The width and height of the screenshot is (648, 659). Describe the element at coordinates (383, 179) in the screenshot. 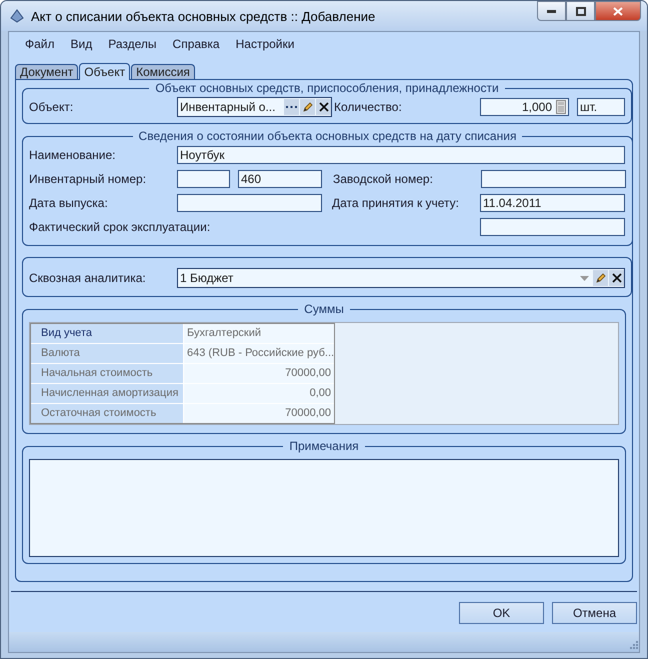

I see `field-label: Заводской номер:` at that location.